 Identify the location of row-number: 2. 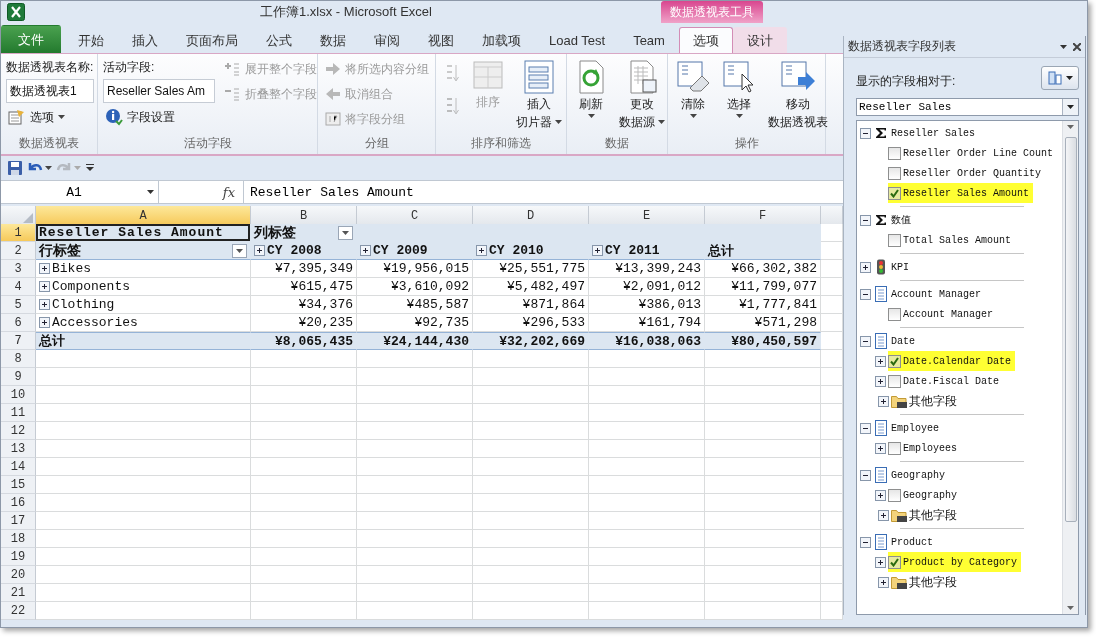
(18, 251).